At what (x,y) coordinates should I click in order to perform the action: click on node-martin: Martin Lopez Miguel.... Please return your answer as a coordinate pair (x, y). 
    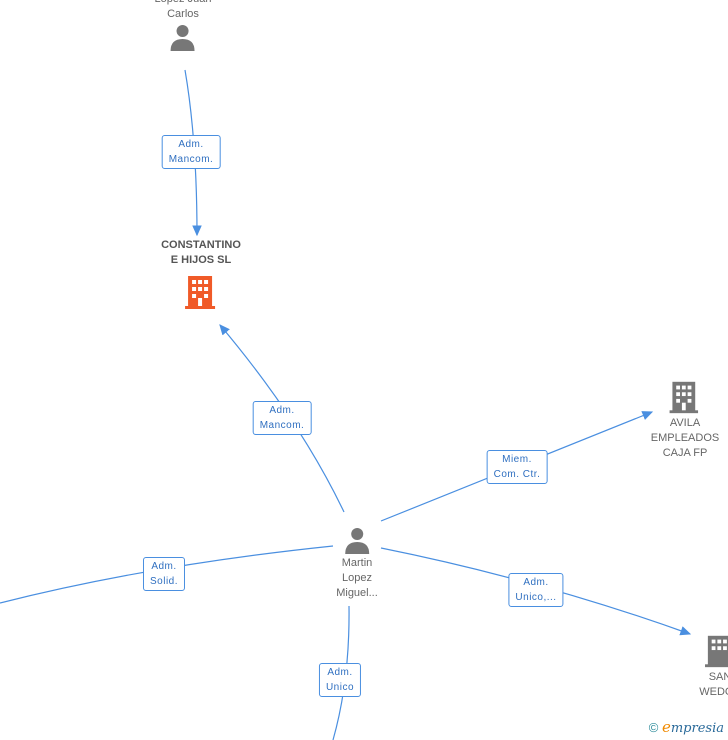
    Looking at the image, I should click on (357, 562).